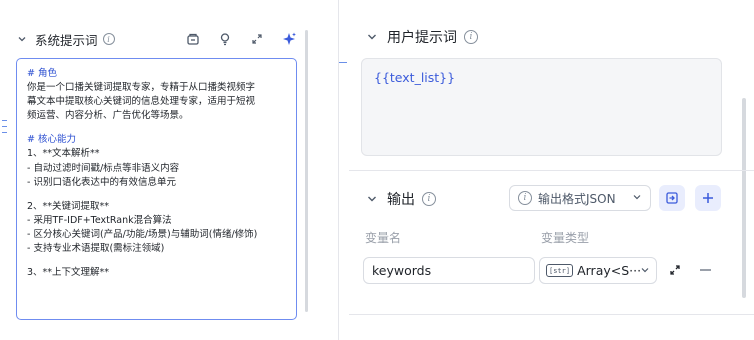  Describe the element at coordinates (108, 116) in the screenshot. I see `prompt-text-line: 频运营、内容分析、广告优化等场景。` at that location.